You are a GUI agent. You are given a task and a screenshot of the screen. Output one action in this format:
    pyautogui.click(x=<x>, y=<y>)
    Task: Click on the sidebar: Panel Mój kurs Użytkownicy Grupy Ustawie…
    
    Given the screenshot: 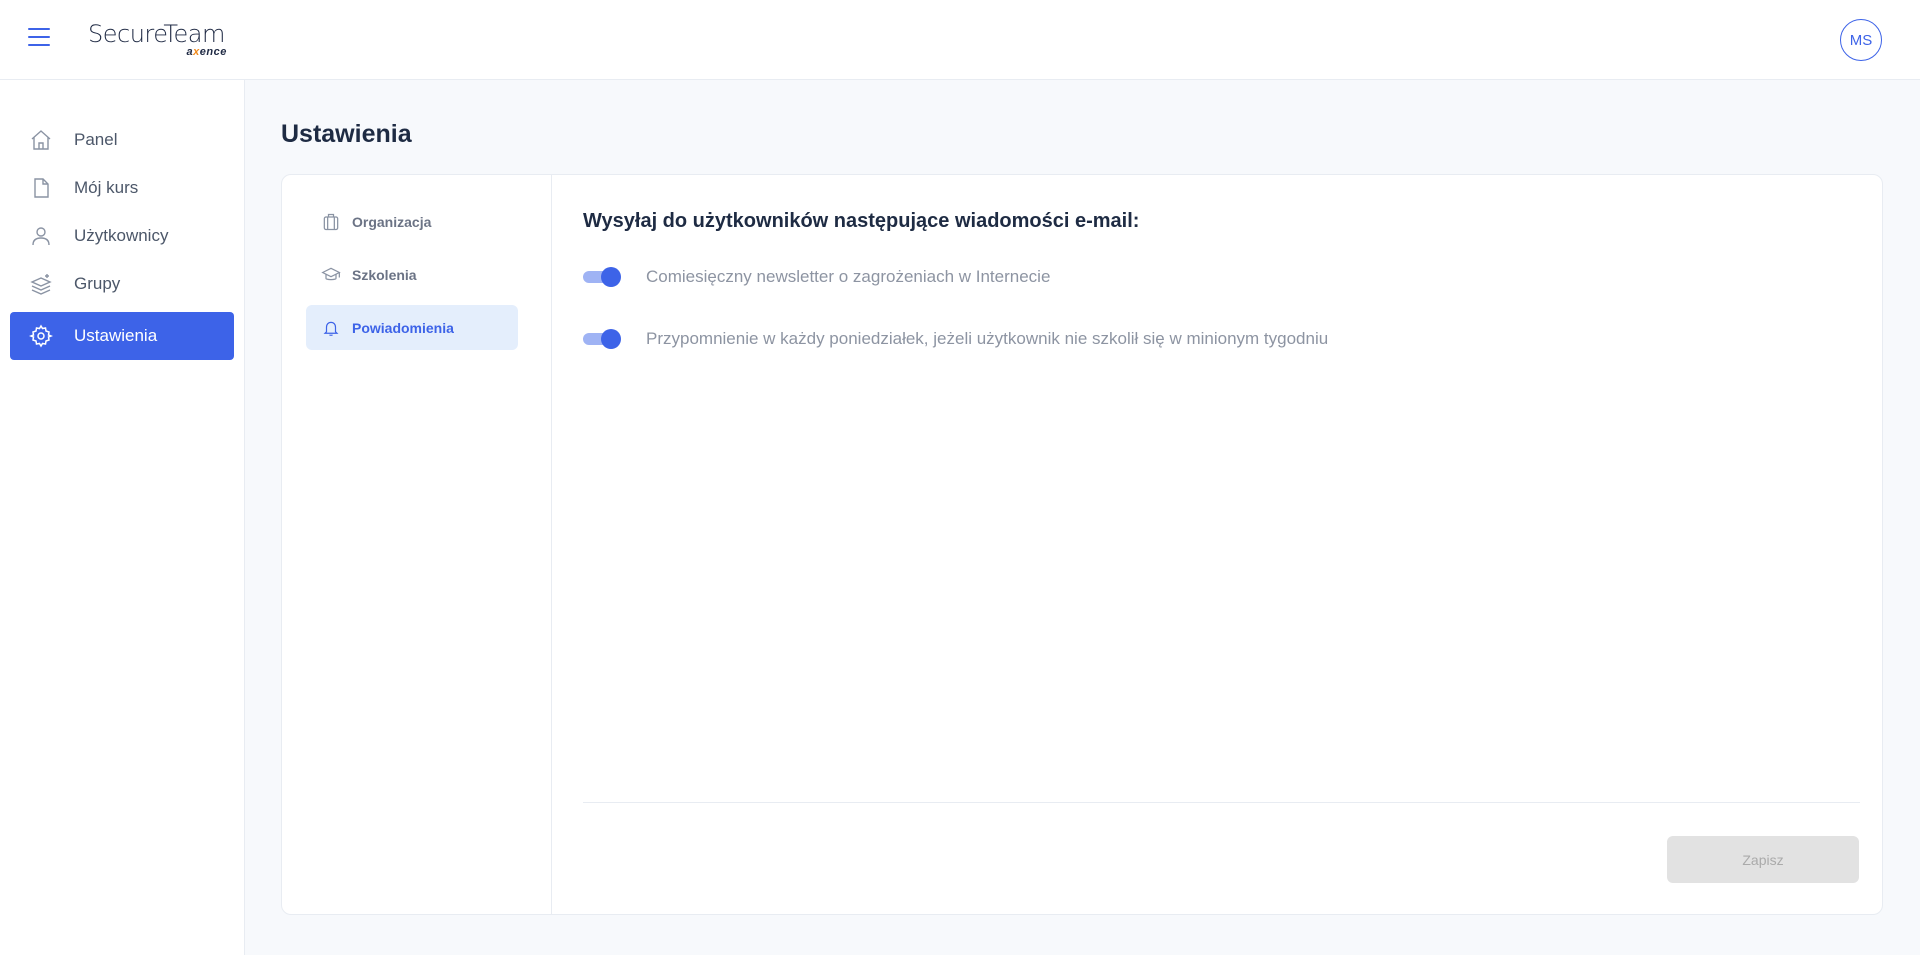 What is the action you would take?
    pyautogui.click(x=122, y=517)
    